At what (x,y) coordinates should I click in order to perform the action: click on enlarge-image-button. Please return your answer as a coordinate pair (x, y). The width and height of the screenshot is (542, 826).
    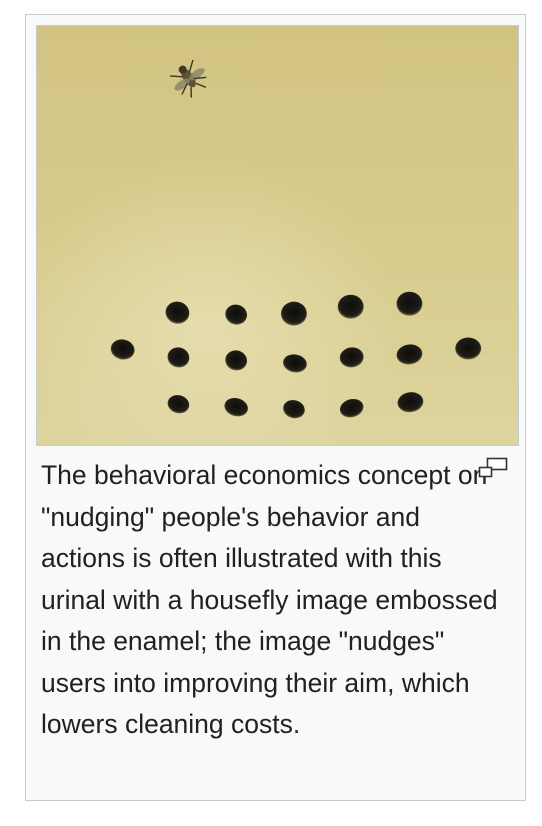
    Looking at the image, I should click on (493, 468).